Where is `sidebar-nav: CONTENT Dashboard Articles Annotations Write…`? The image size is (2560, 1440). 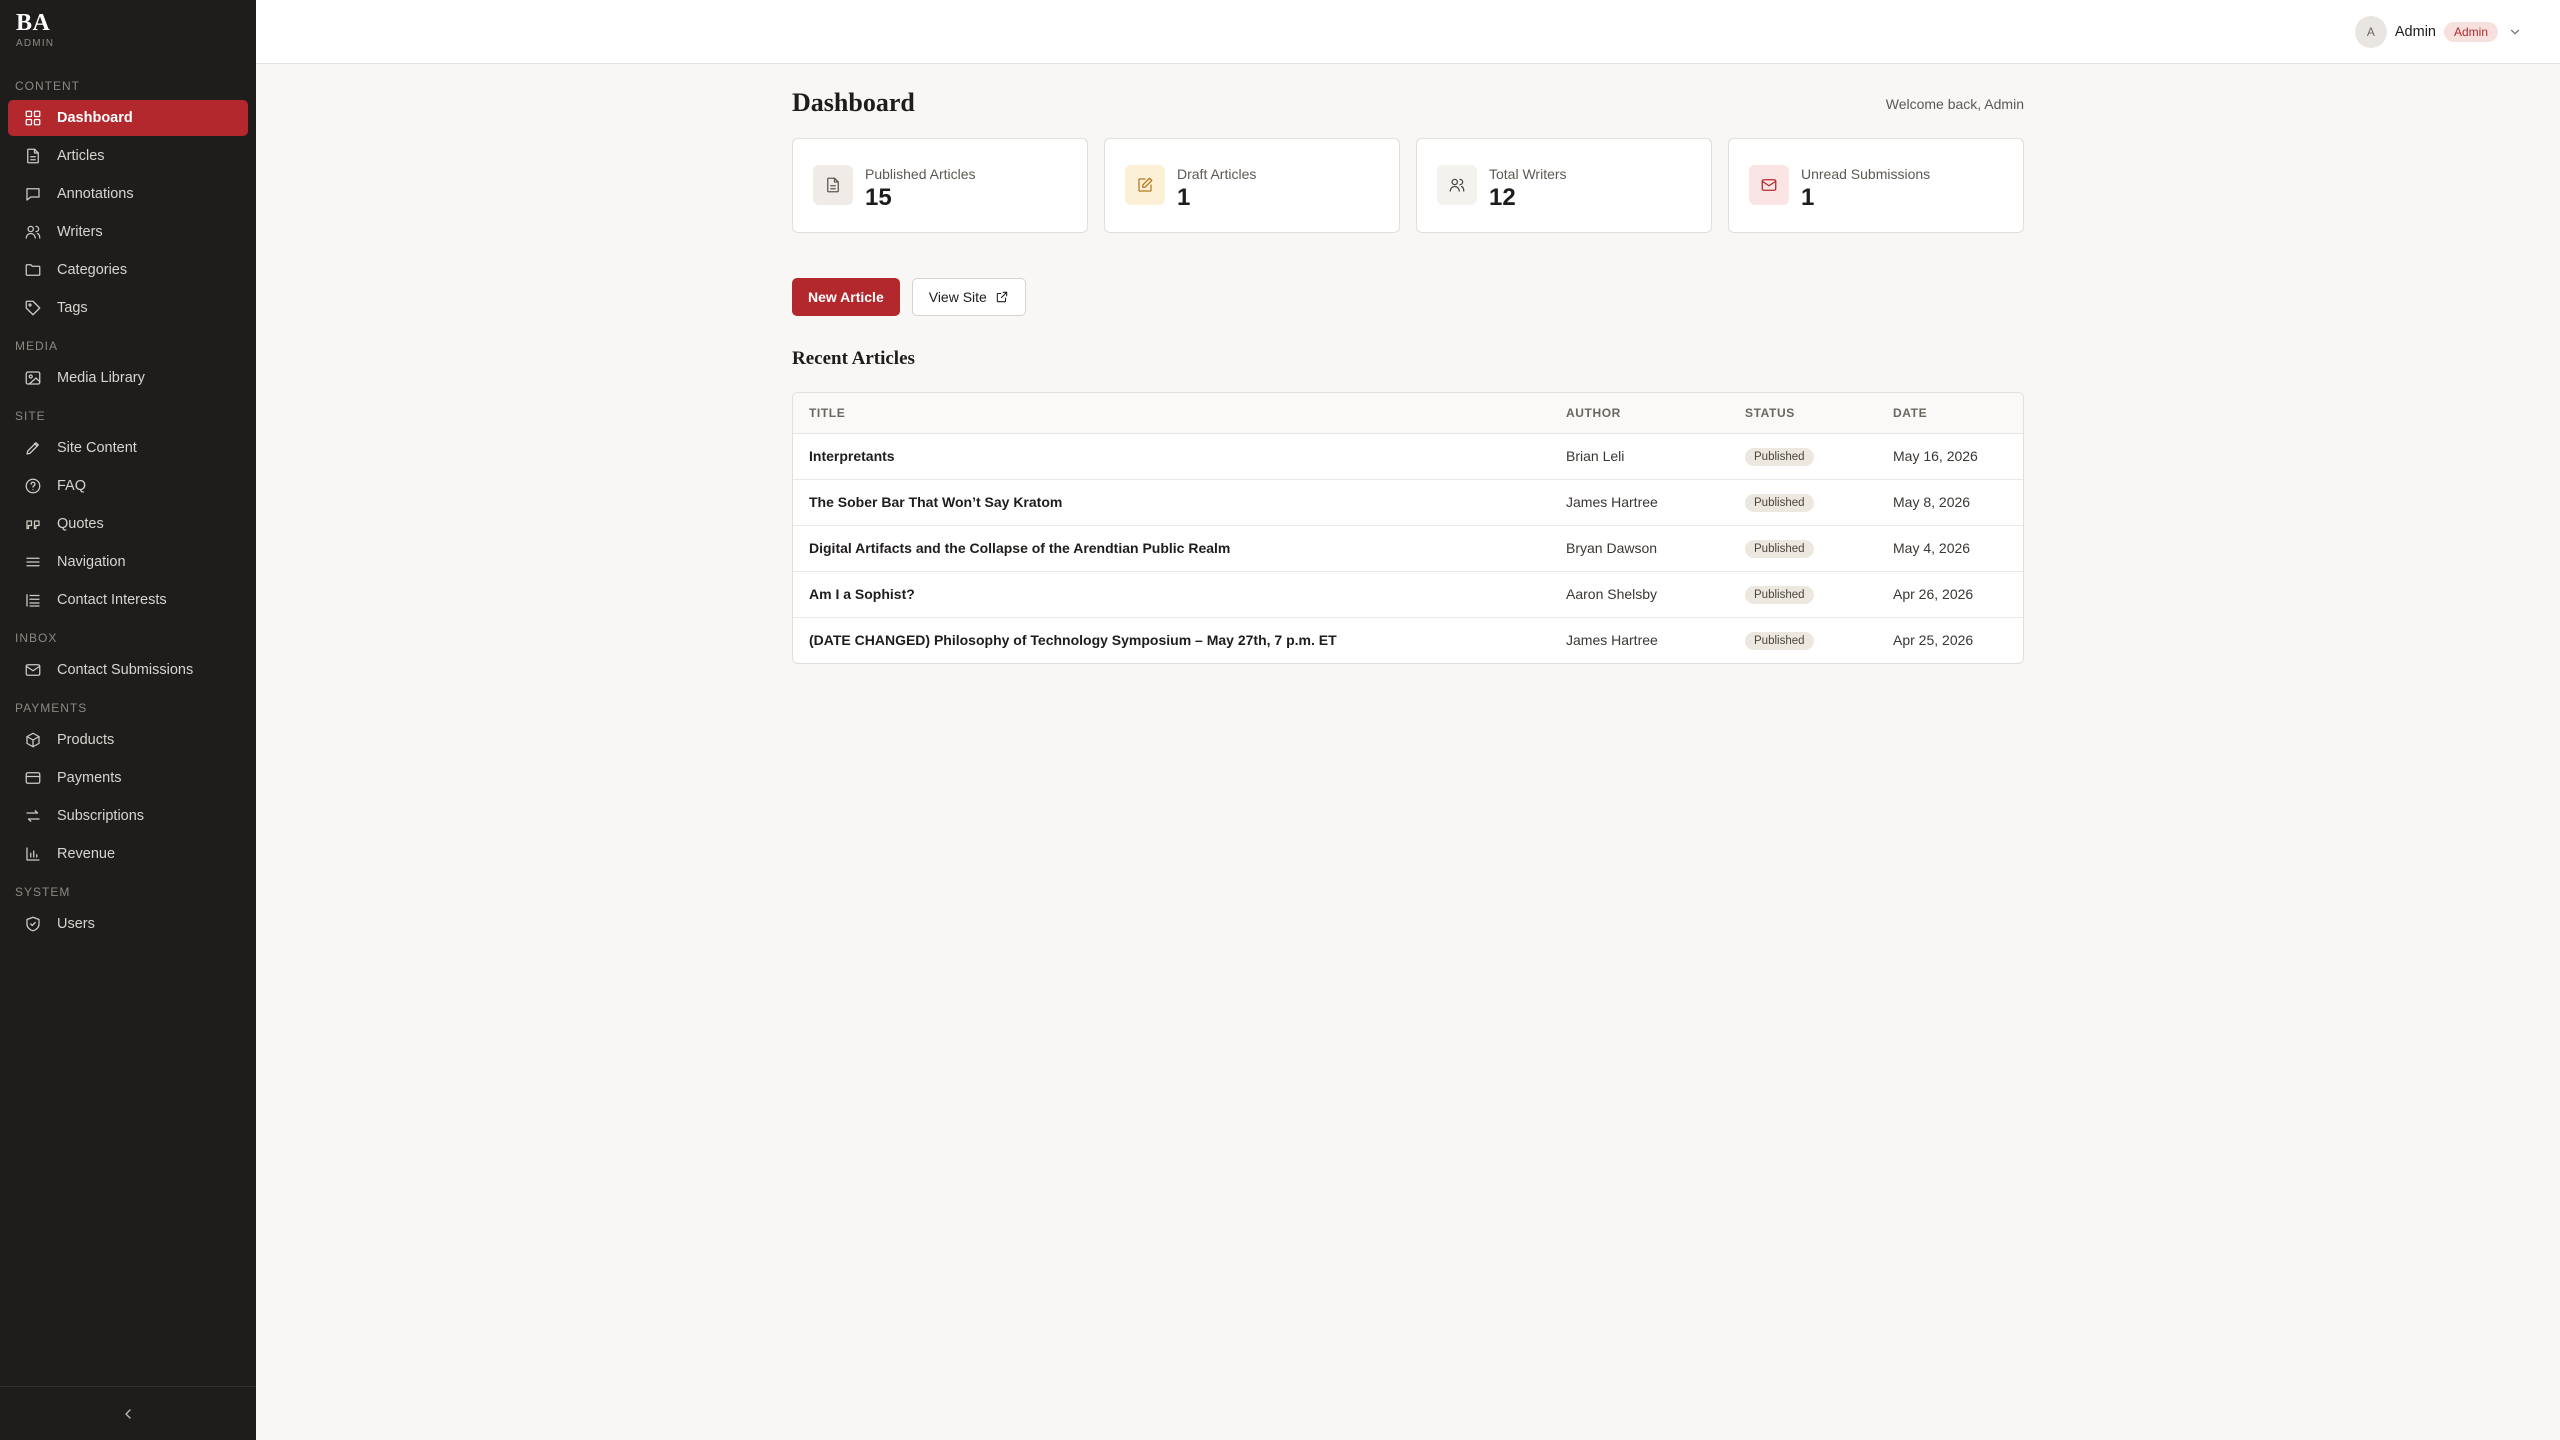 sidebar-nav: CONTENT Dashboard Articles Annotations Write… is located at coordinates (128, 508).